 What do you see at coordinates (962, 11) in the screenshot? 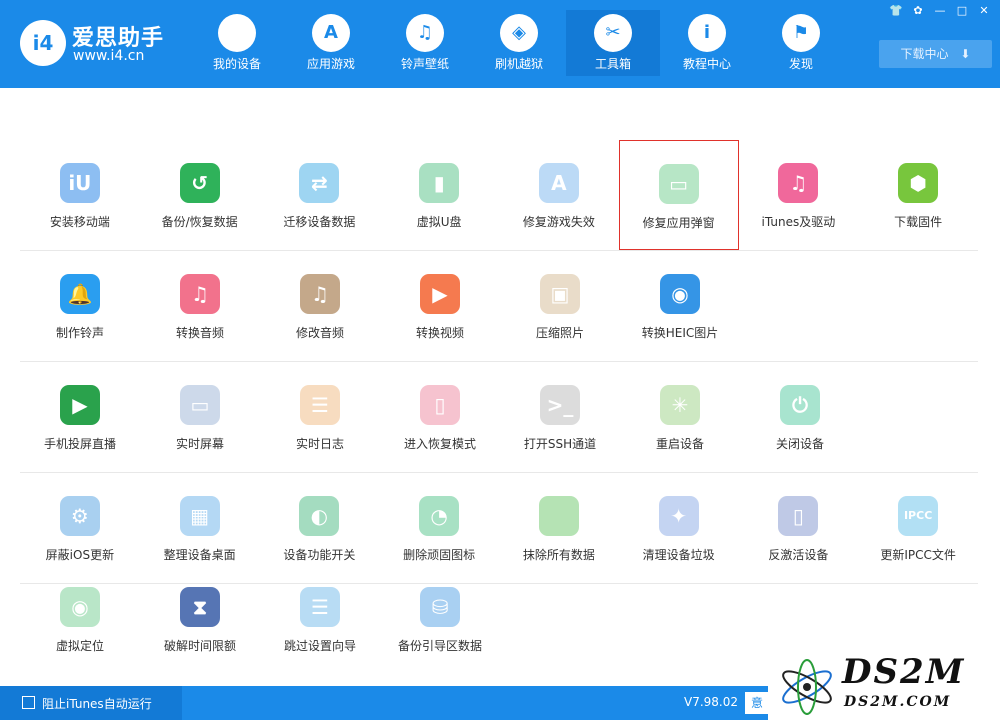
I see `maximize-icon: □` at bounding box center [962, 11].